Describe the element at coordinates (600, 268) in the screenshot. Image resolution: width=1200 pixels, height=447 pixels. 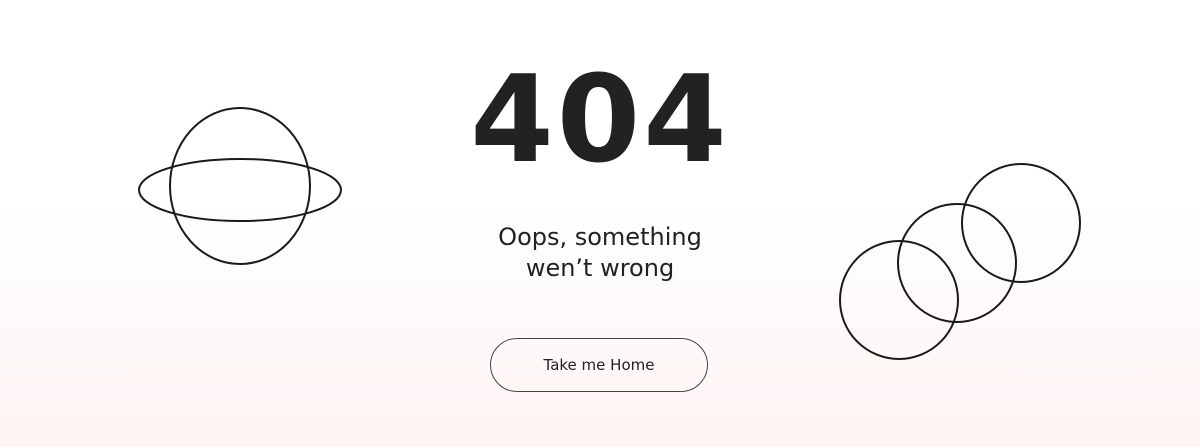
I see `error-message-line-2: wen’t wrong` at that location.